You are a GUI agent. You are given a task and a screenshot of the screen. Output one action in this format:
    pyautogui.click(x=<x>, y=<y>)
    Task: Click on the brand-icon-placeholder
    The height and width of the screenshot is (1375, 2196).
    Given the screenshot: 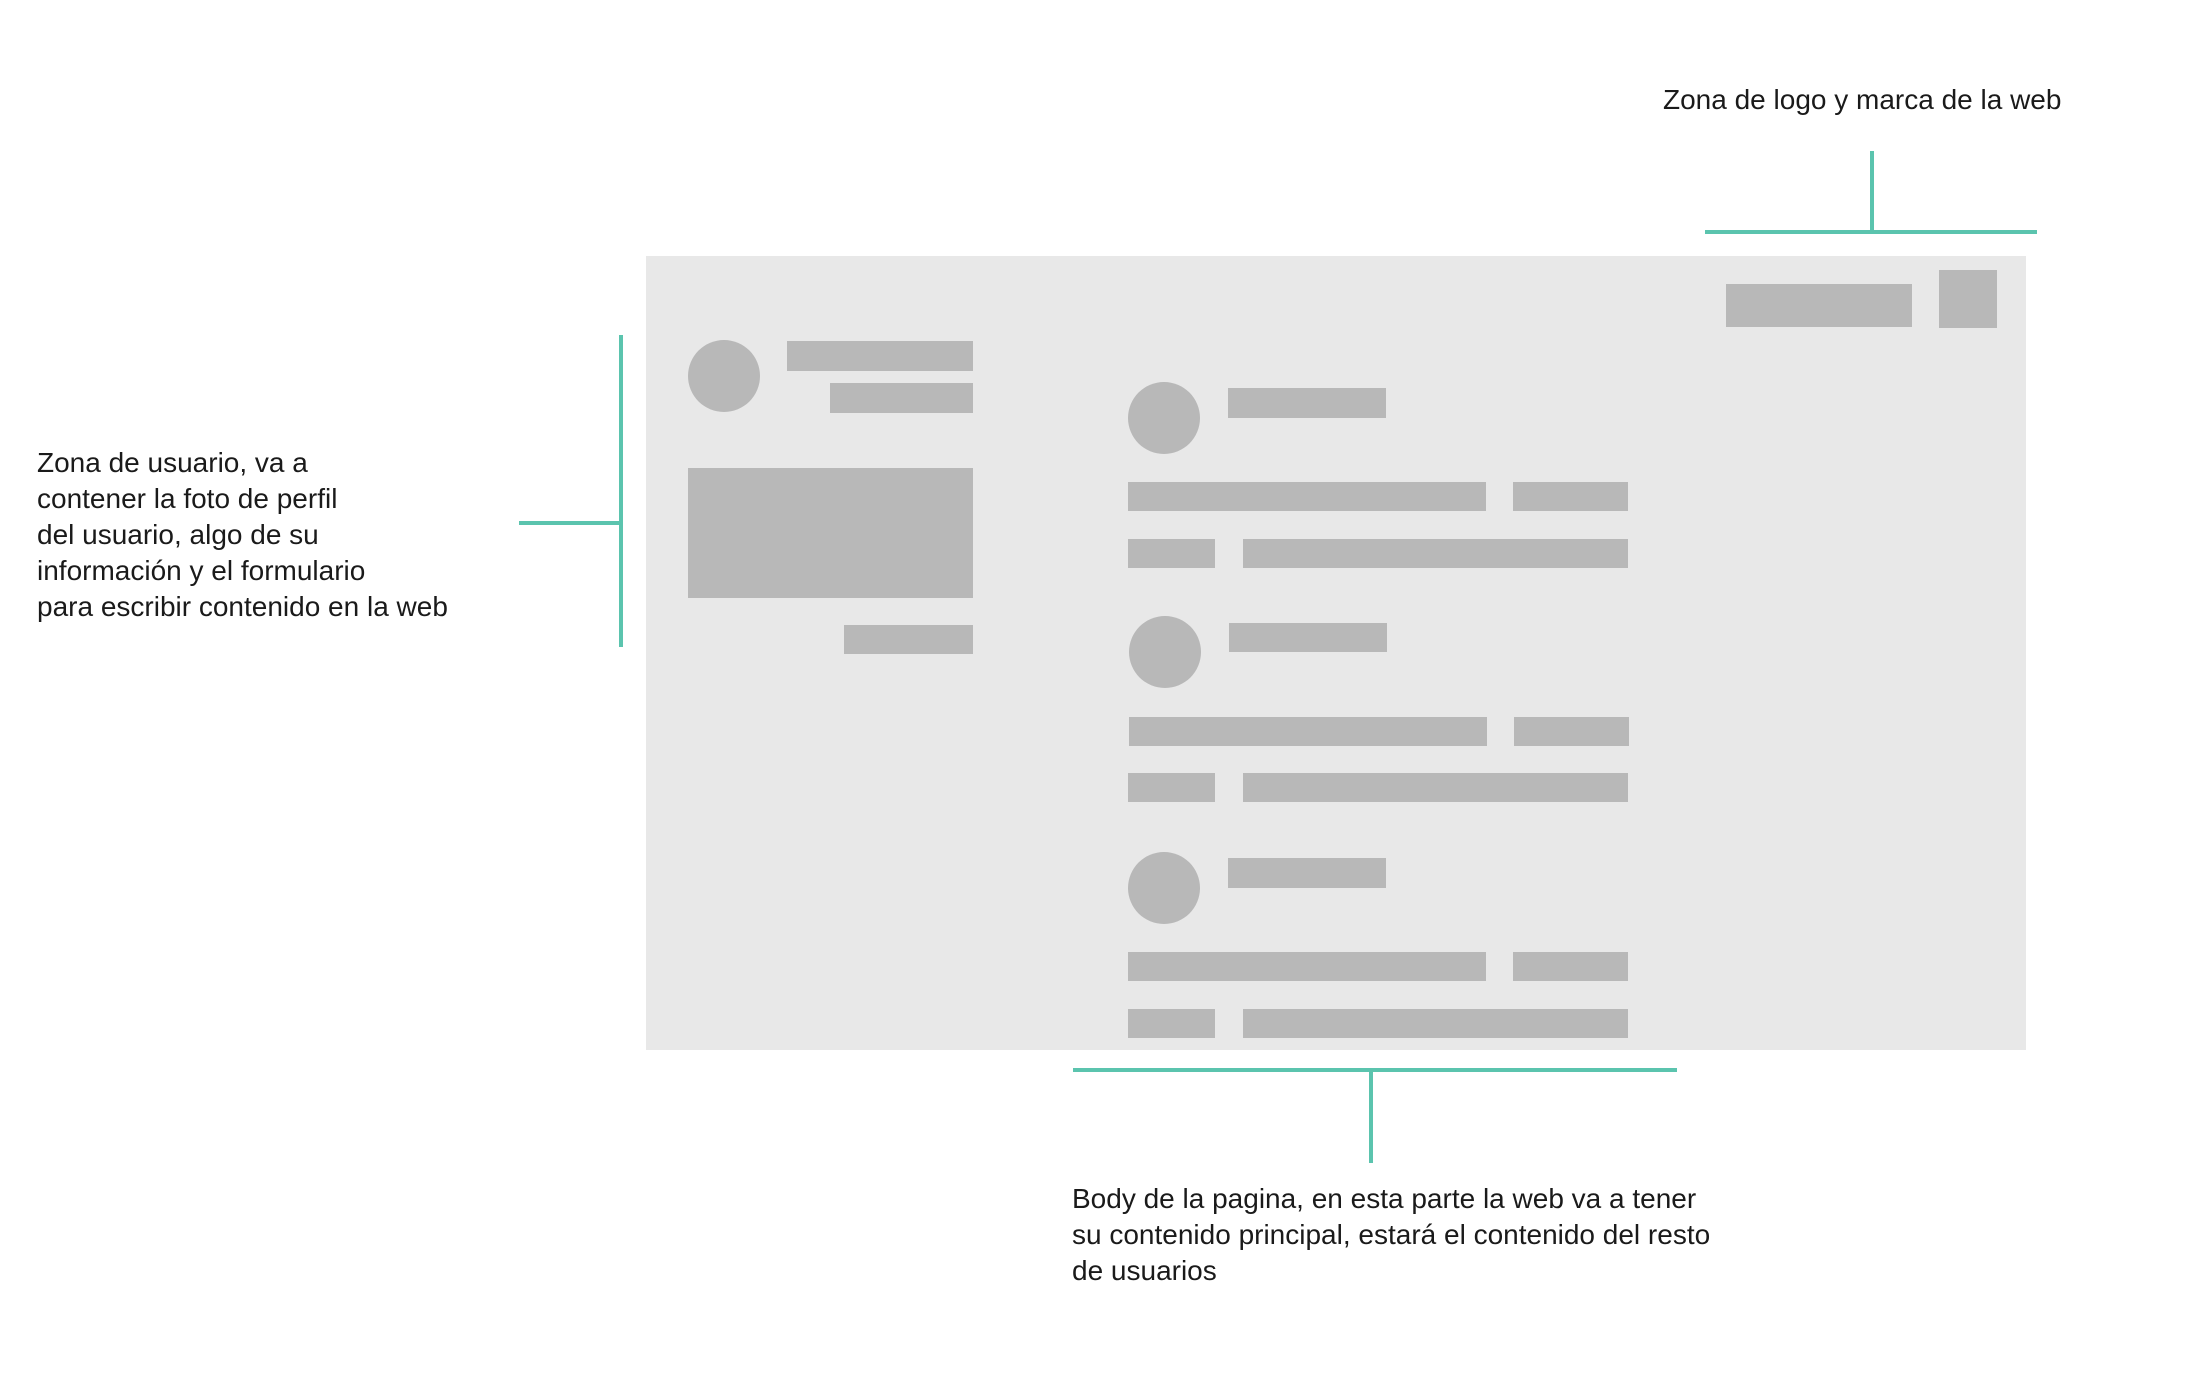 What is the action you would take?
    pyautogui.click(x=1968, y=299)
    